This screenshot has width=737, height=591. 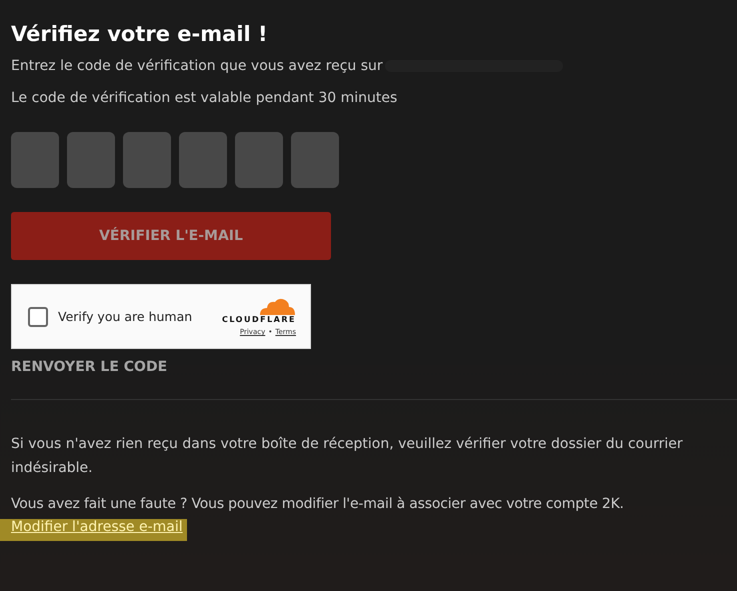 I want to click on page-title: Vérifiez votre e-mail !, so click(x=140, y=34).